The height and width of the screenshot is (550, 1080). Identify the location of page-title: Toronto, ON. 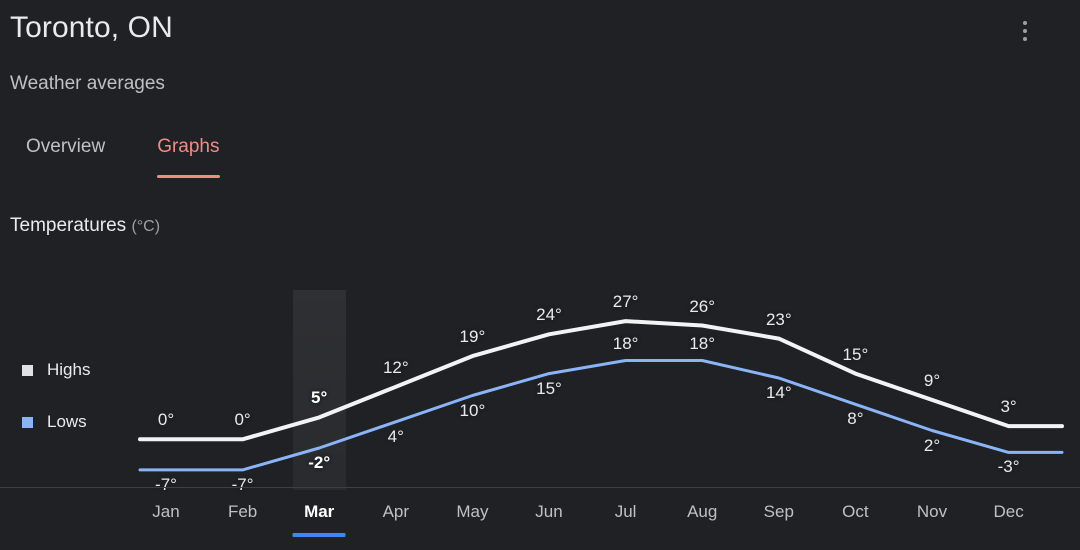
(91, 27).